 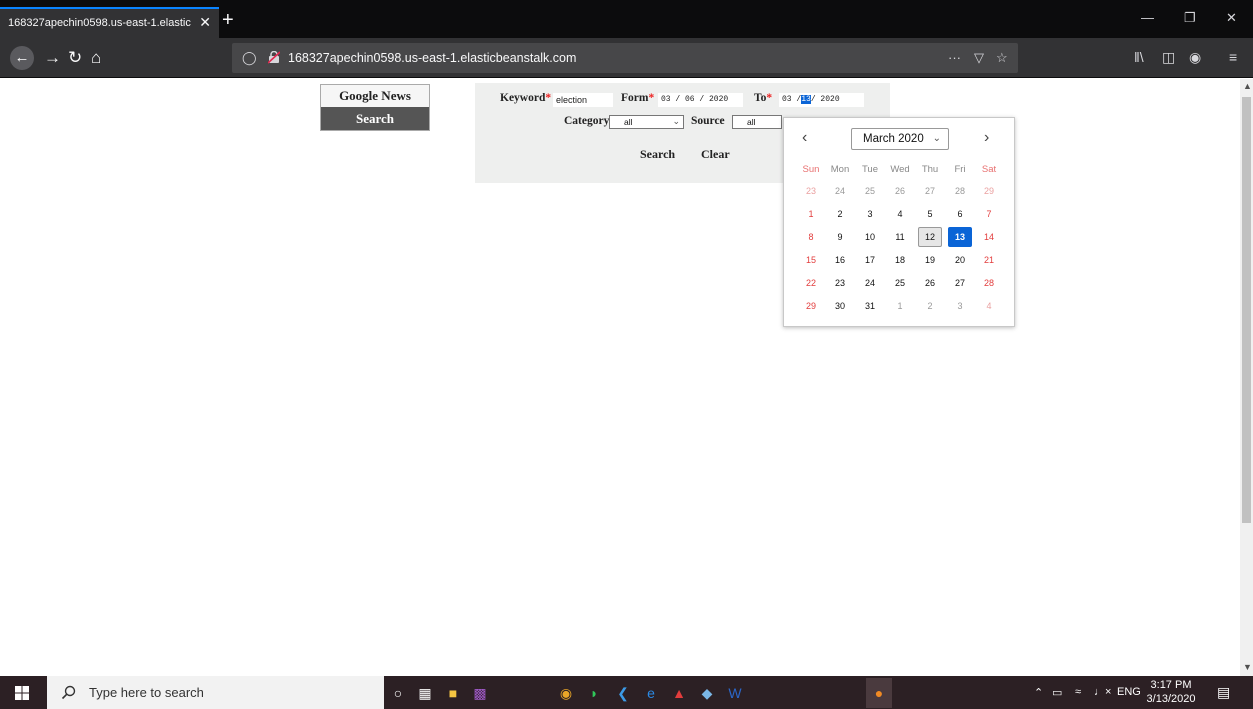 I want to click on calendar-day: 8, so click(x=811, y=237).